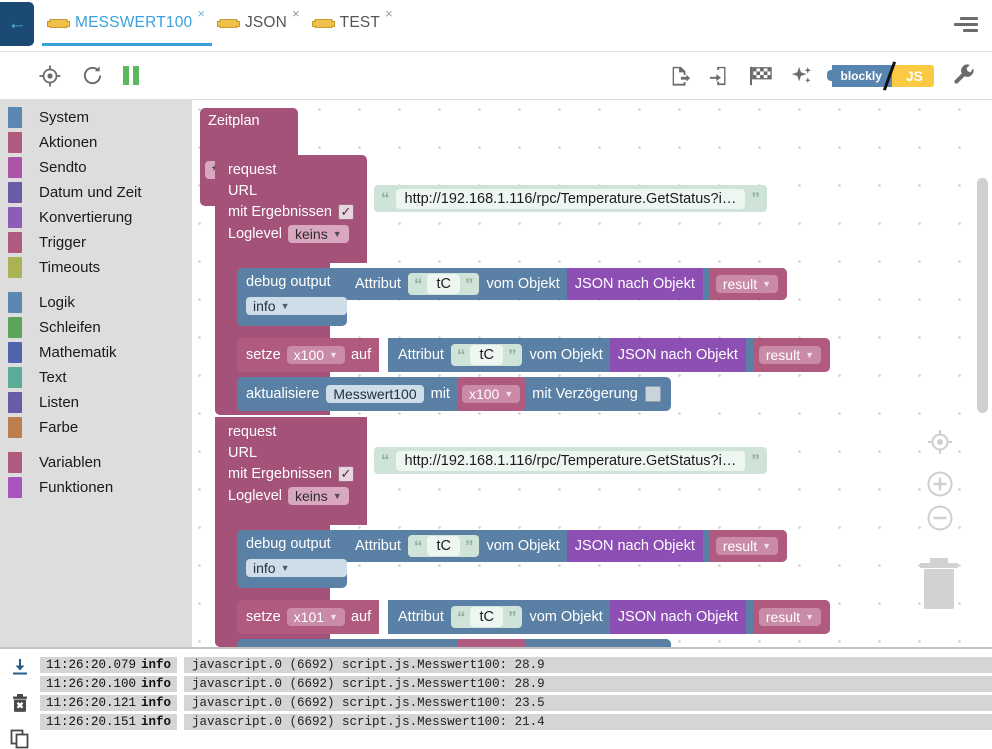 The image size is (992, 749). I want to click on download-icon, so click(20, 669).